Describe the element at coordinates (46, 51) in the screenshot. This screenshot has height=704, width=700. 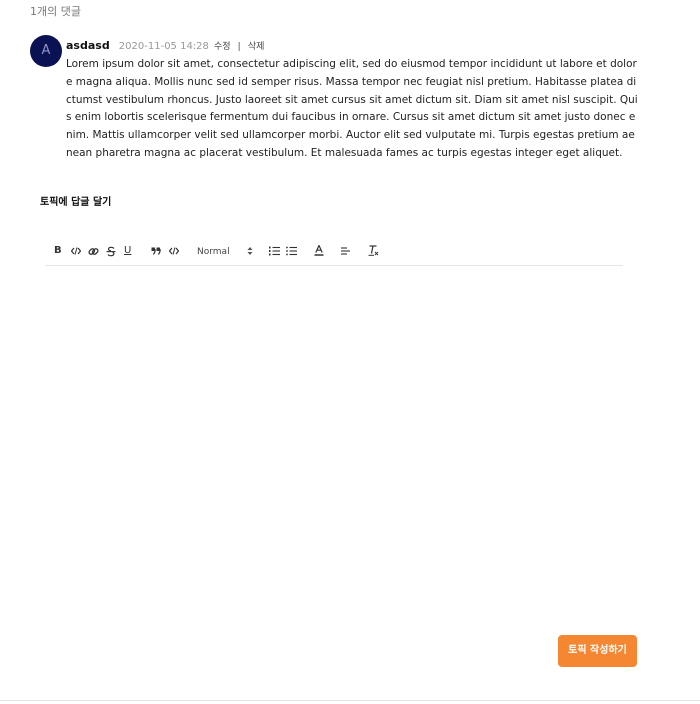
I see `avatar: A` at that location.